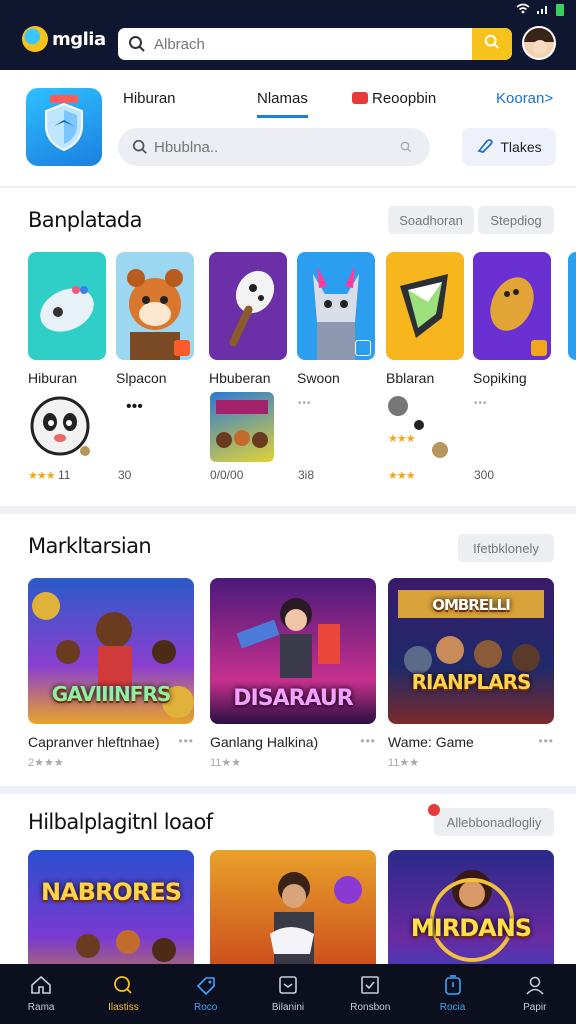 The height and width of the screenshot is (1024, 576). Describe the element at coordinates (41, 986) in the screenshot. I see `home-icon` at that location.